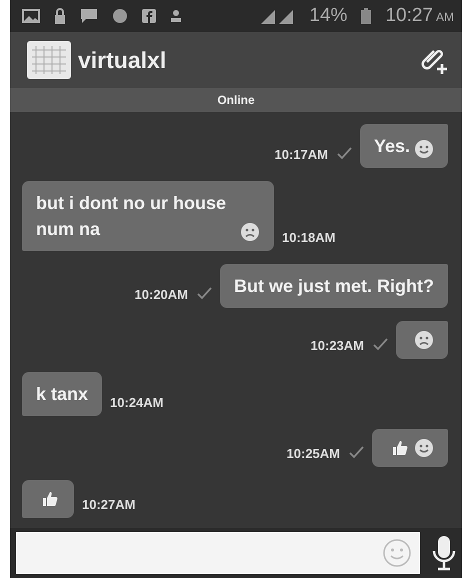  Describe the element at coordinates (31, 16) in the screenshot. I see `image-icon` at that location.